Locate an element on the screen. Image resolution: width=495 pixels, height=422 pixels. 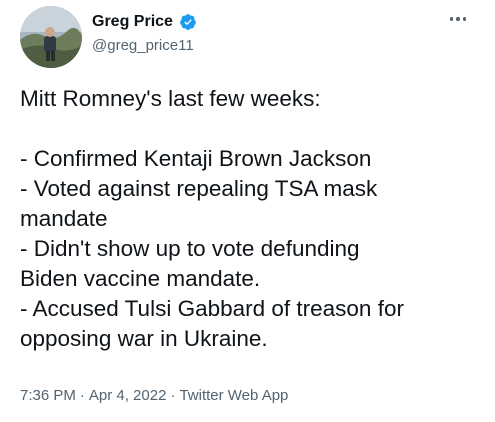
tweet-meta: 7:36 PM · Apr 4, 2022 · Twitter Web App is located at coordinates (154, 396).